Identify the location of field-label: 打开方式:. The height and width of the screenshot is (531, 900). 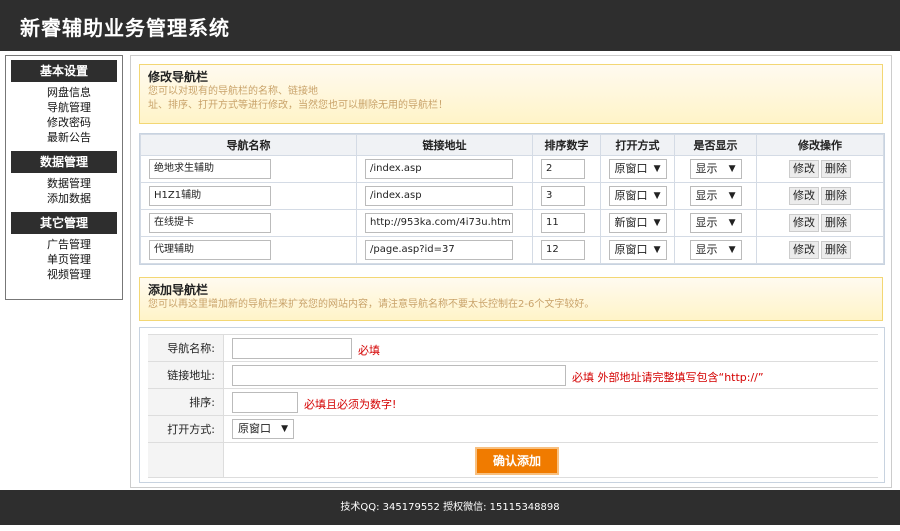
(186, 429).